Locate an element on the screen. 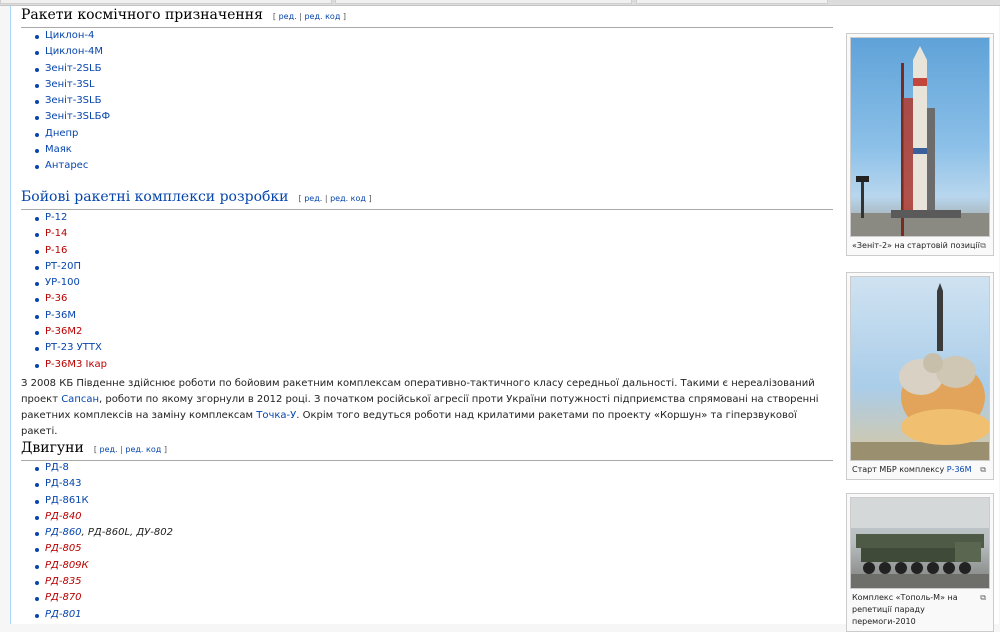 Image resolution: width=1000 pixels, height=632 pixels. section-heading-engines: Двигуни [ ред. | ред. код ] is located at coordinates (427, 450).